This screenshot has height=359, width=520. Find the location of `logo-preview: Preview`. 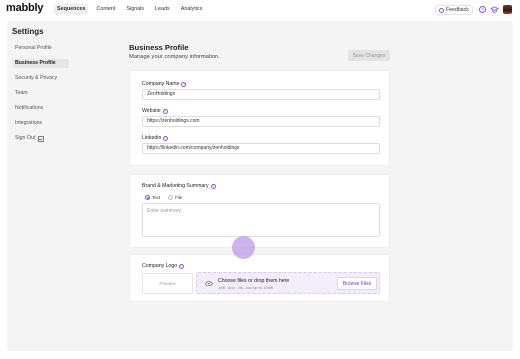

logo-preview: Preview is located at coordinates (167, 283).